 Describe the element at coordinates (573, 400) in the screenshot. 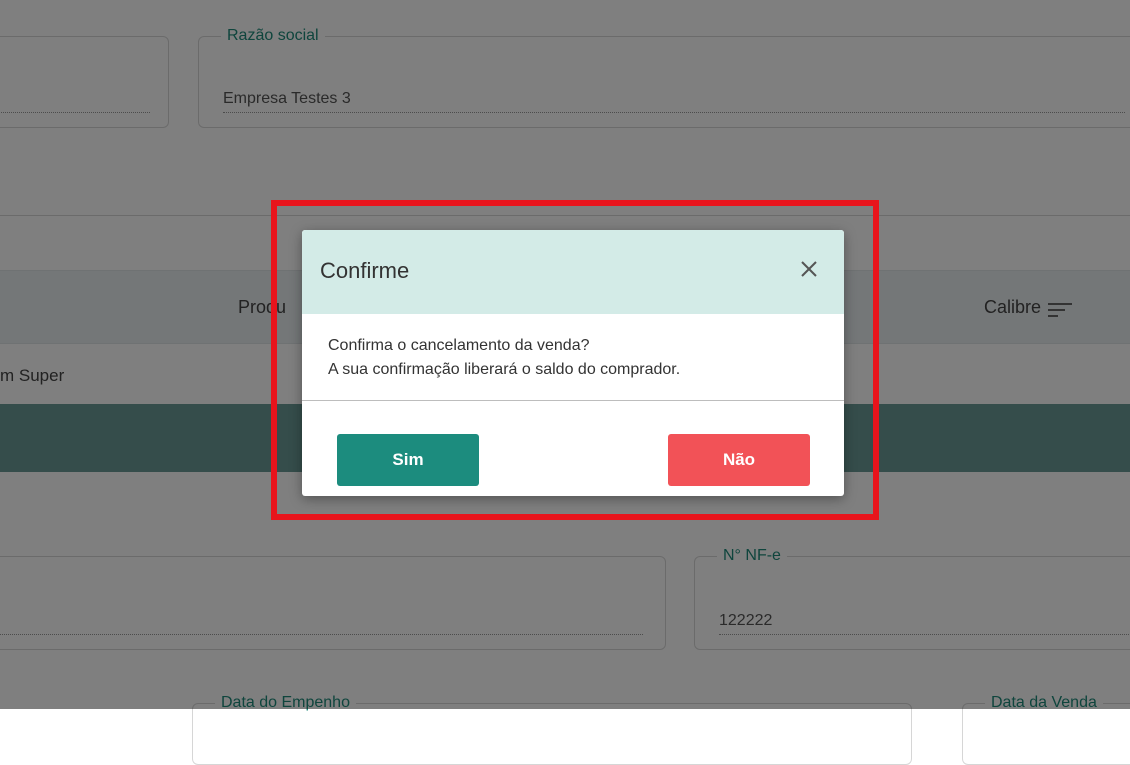

I see `dialog-divider` at that location.